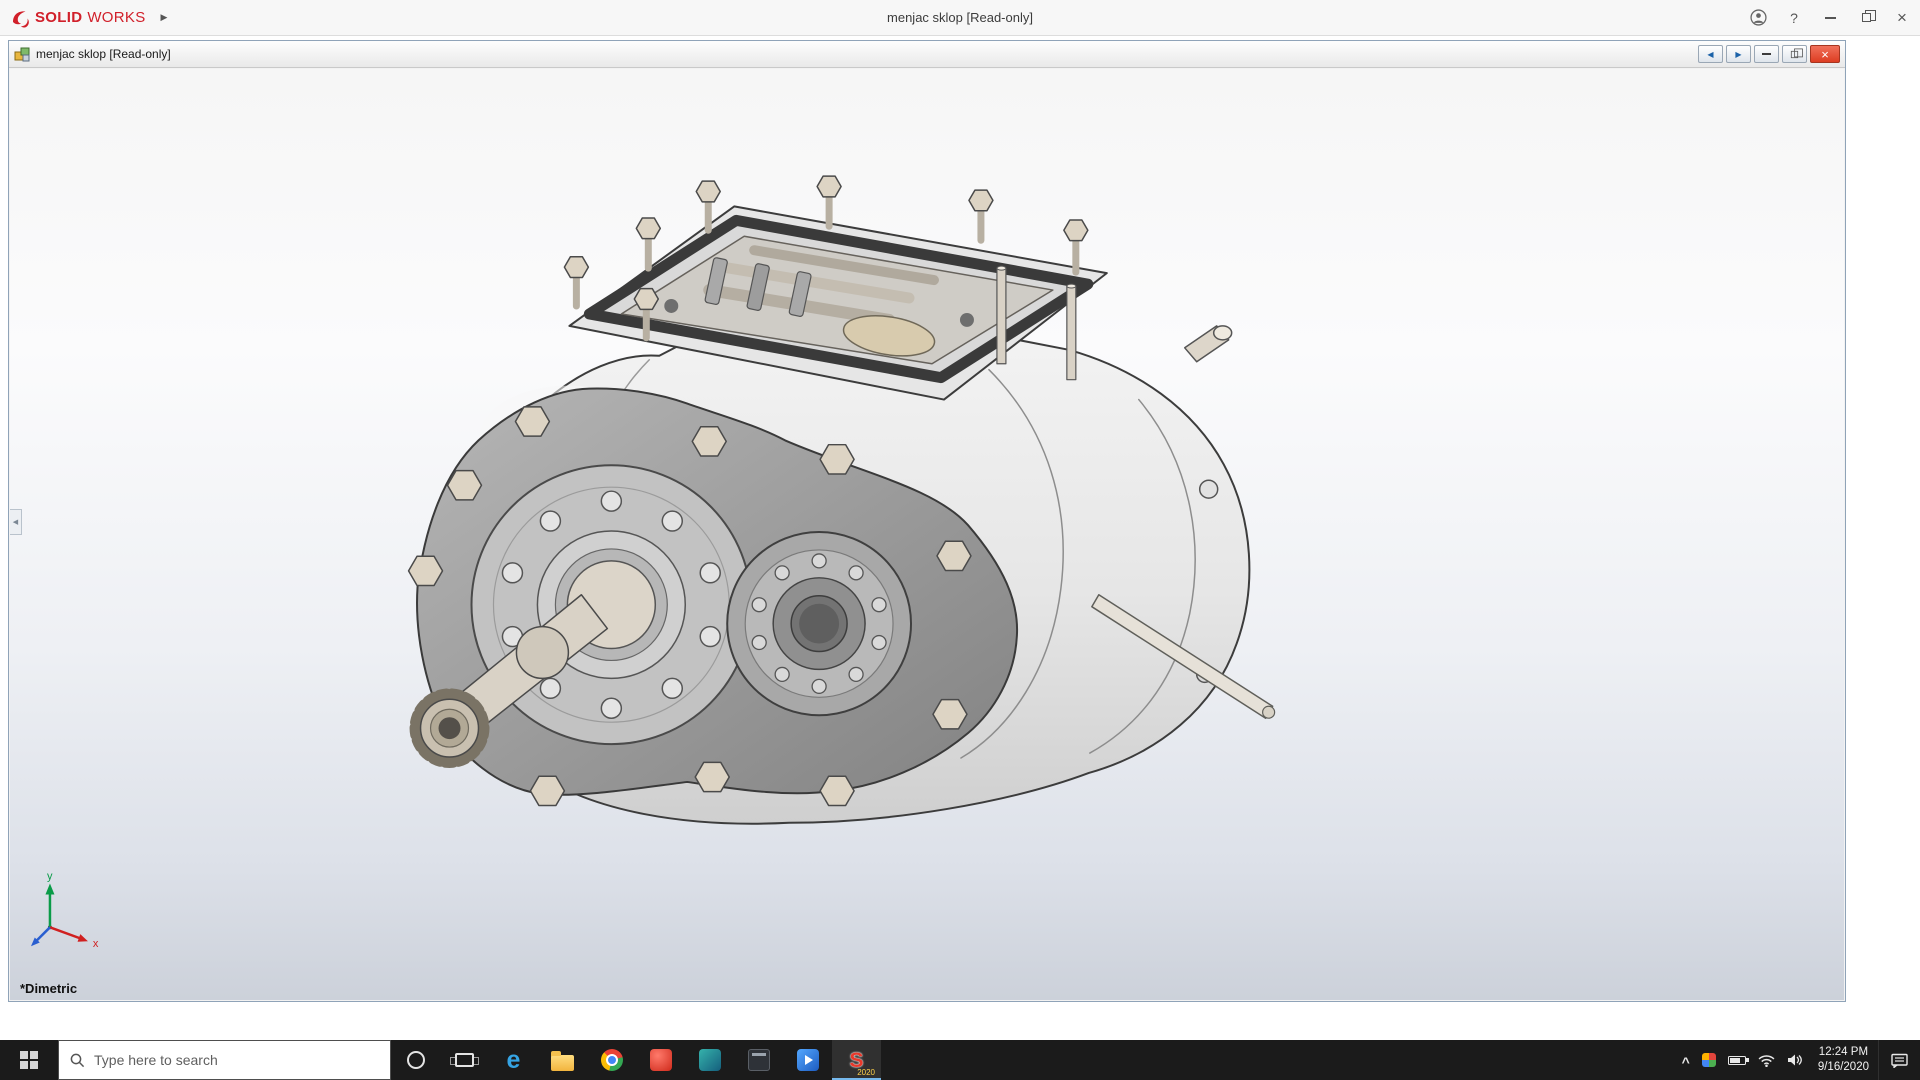  I want to click on dark-app-icon, so click(758, 1060).